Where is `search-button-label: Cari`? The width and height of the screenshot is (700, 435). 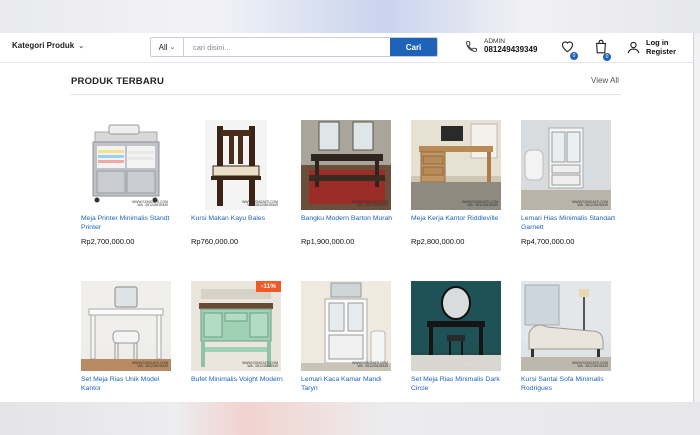 search-button-label: Cari is located at coordinates (413, 47).